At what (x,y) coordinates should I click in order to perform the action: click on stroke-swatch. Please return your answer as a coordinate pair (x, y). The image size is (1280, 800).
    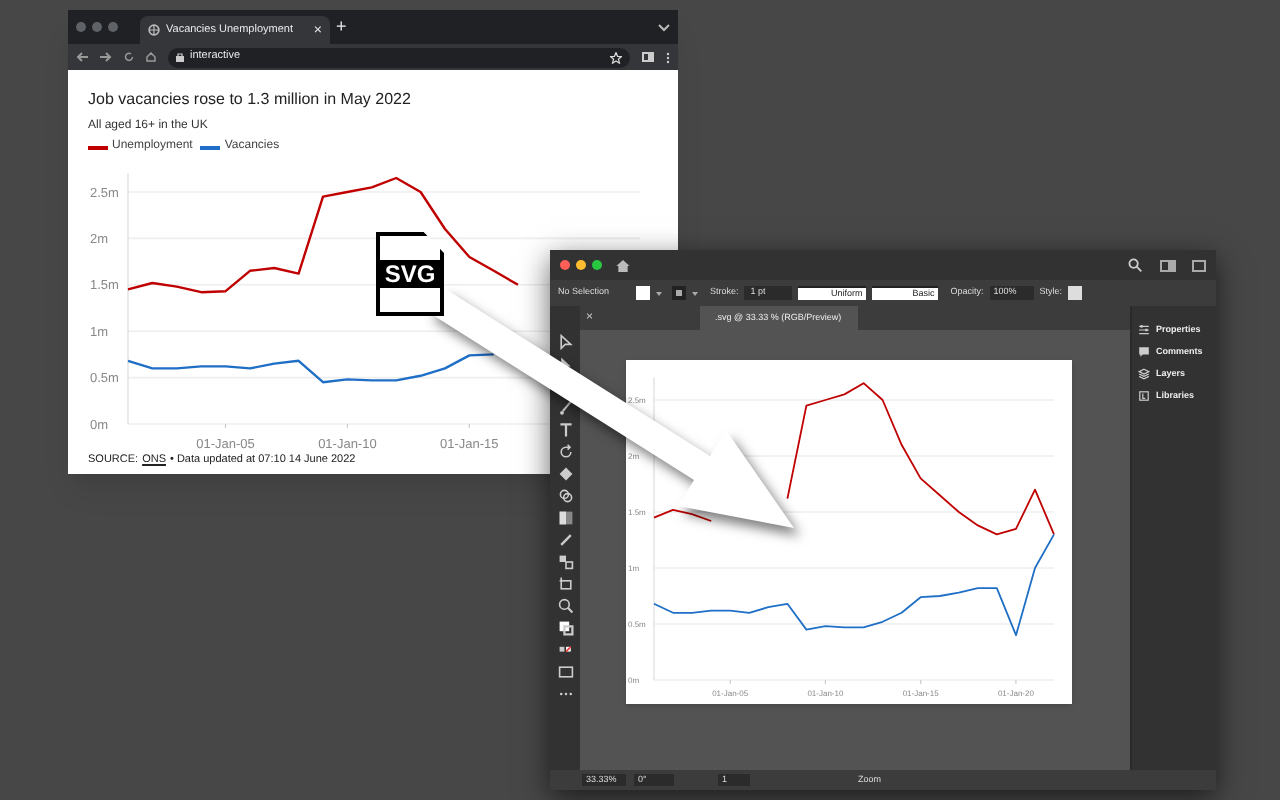
    Looking at the image, I should click on (679, 293).